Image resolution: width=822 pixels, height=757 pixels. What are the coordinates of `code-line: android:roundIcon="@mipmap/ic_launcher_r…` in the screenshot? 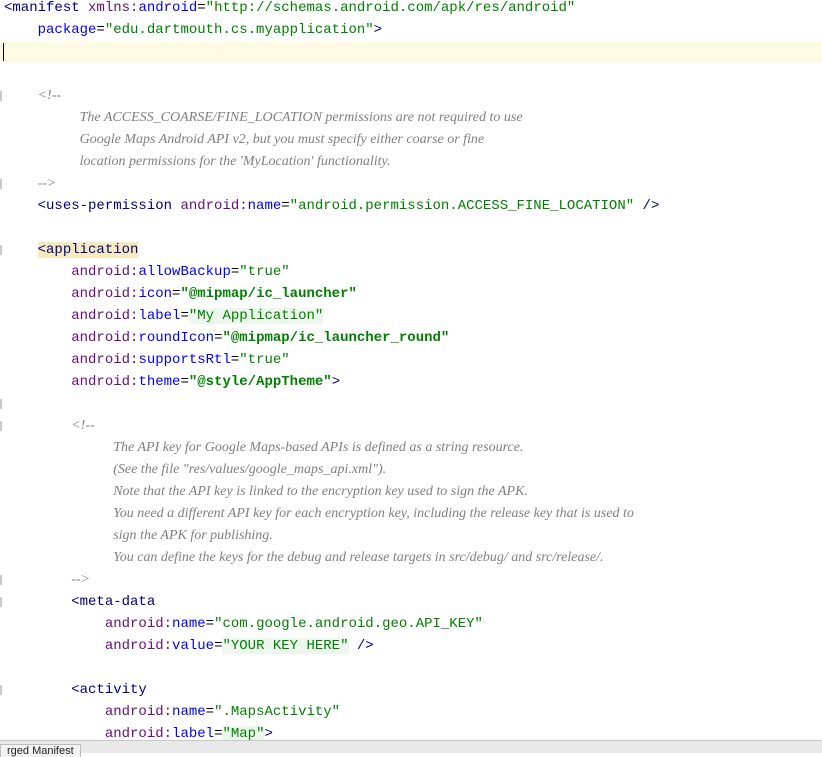 It's located at (411, 338).